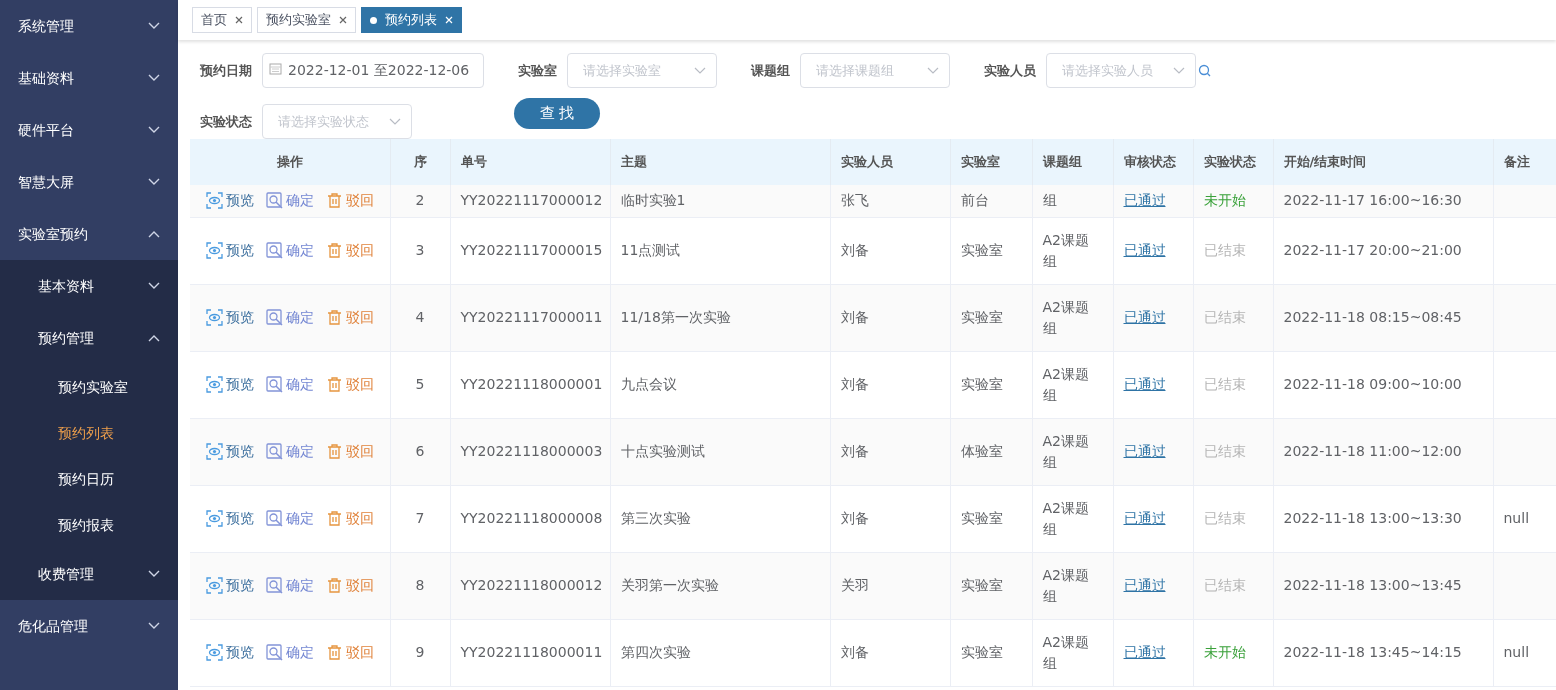 The width and height of the screenshot is (1556, 690). I want to click on tab: 预约实验室, so click(306, 20).